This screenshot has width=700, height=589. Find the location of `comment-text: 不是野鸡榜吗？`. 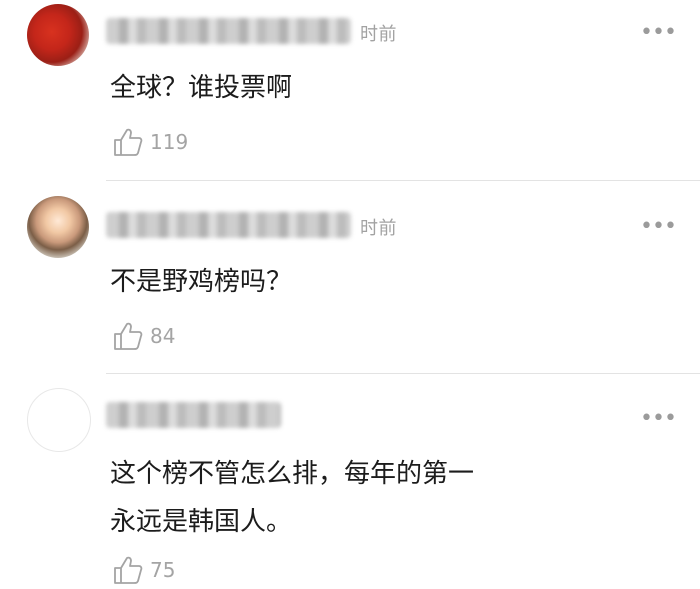

comment-text: 不是野鸡榜吗？ is located at coordinates (201, 282).